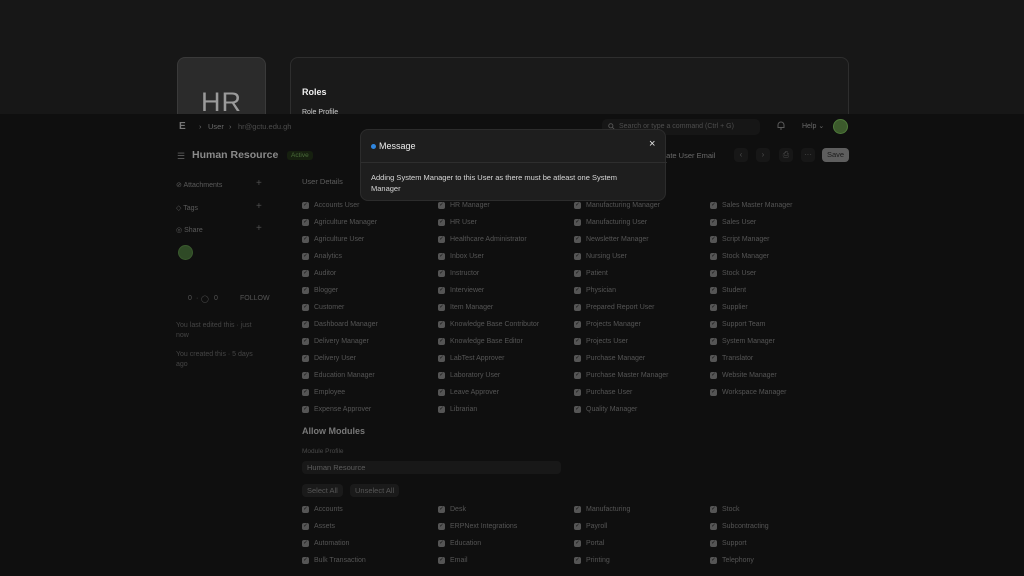 This screenshot has width=1024, height=576. Describe the element at coordinates (459, 543) in the screenshot. I see `checkbox-item: ✓ Education` at that location.